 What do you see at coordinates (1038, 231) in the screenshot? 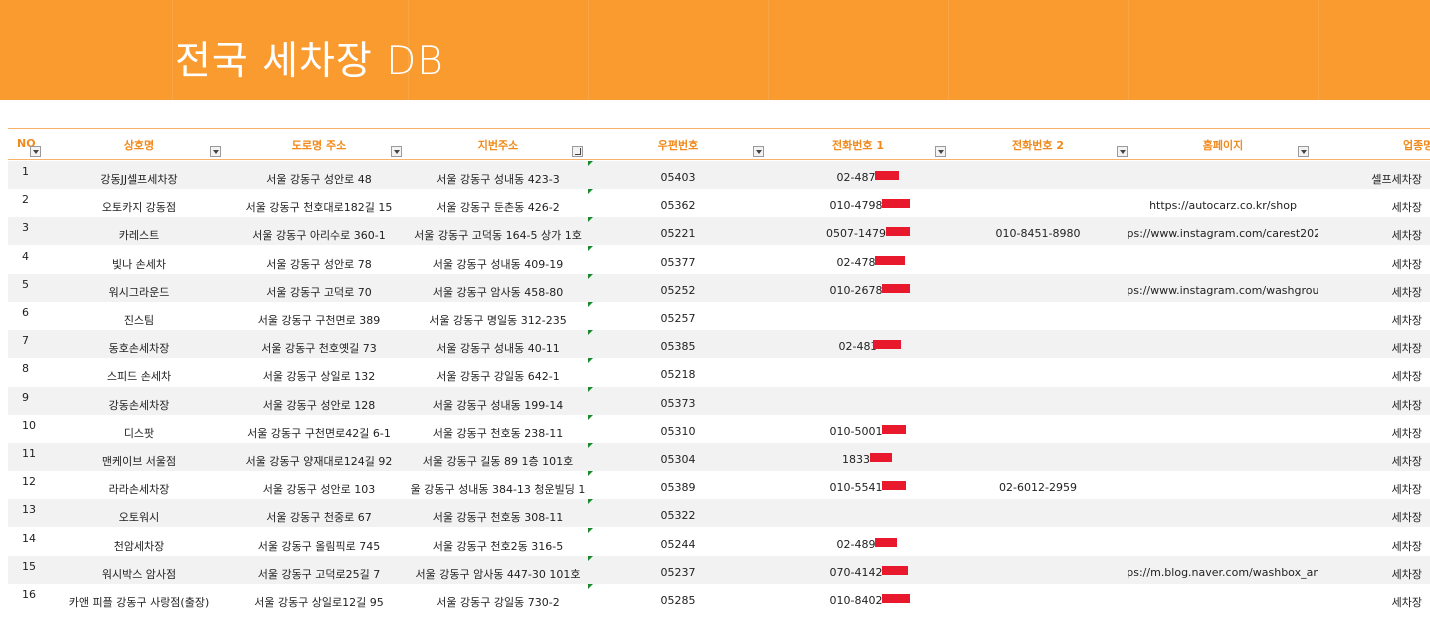
I see `cell-phone2: 010-8451-8980` at bounding box center [1038, 231].